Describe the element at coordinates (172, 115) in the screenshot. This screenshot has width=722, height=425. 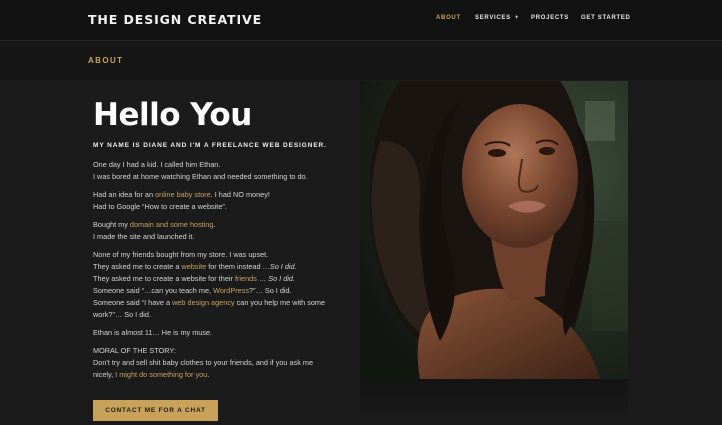
I see `page-title: Hello You` at that location.